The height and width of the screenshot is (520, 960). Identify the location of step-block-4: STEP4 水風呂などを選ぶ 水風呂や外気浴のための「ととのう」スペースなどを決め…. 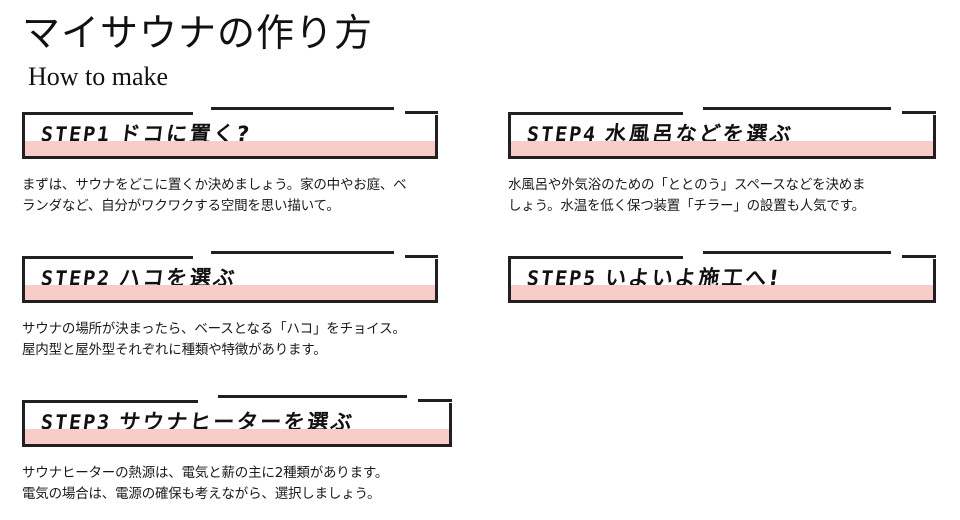
(722, 162).